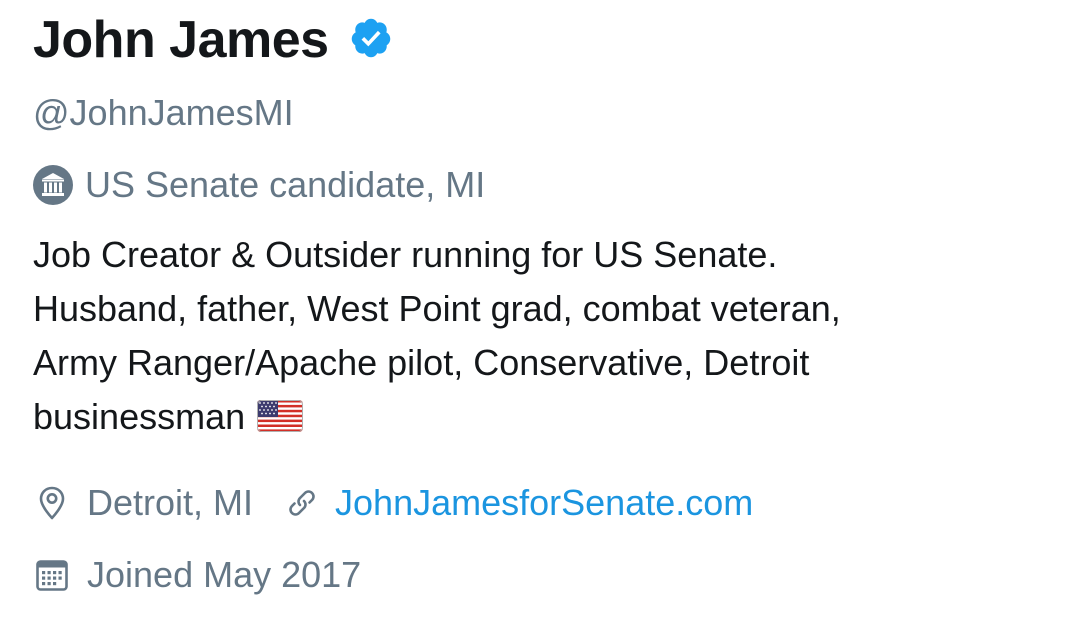 The height and width of the screenshot is (618, 1080). Describe the element at coordinates (224, 574) in the screenshot. I see `joined-text: Joined May 2017` at that location.